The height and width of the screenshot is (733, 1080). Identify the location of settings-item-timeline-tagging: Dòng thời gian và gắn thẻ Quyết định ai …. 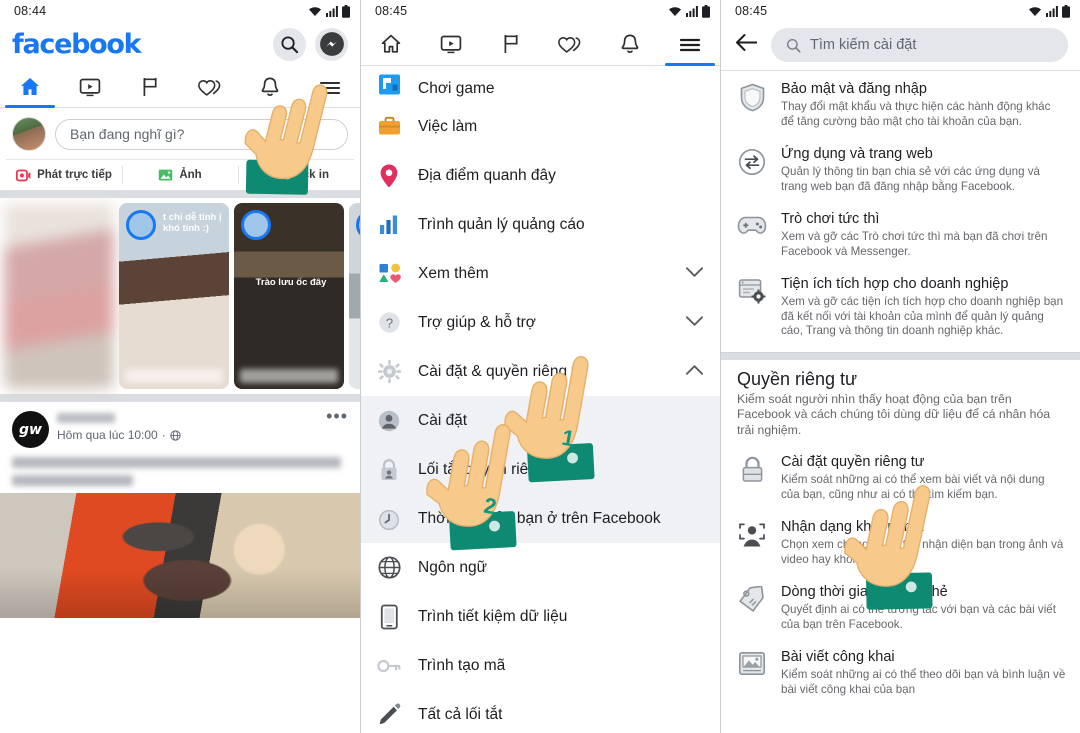
(900, 606).